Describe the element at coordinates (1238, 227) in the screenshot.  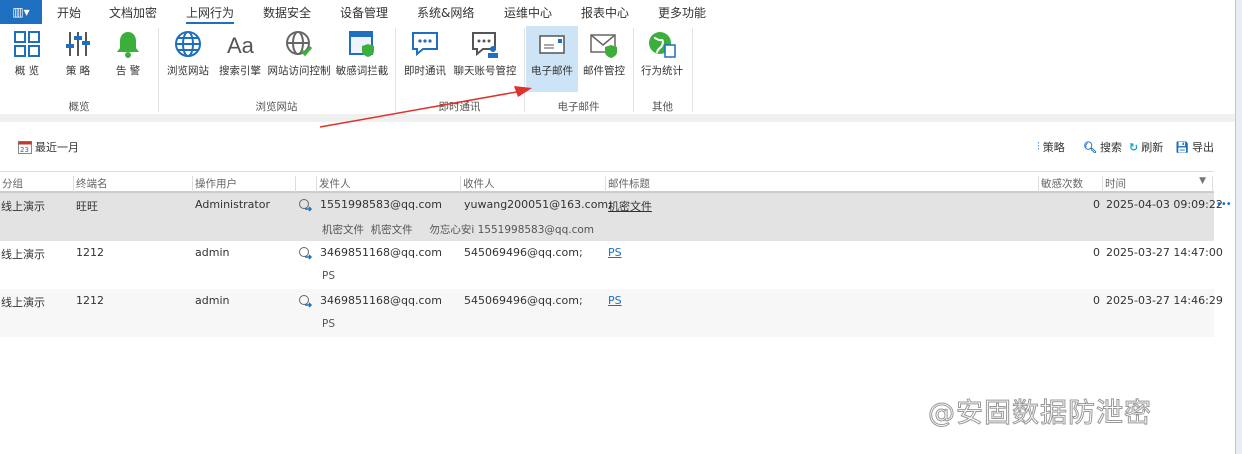
I see `background-window-edge` at that location.